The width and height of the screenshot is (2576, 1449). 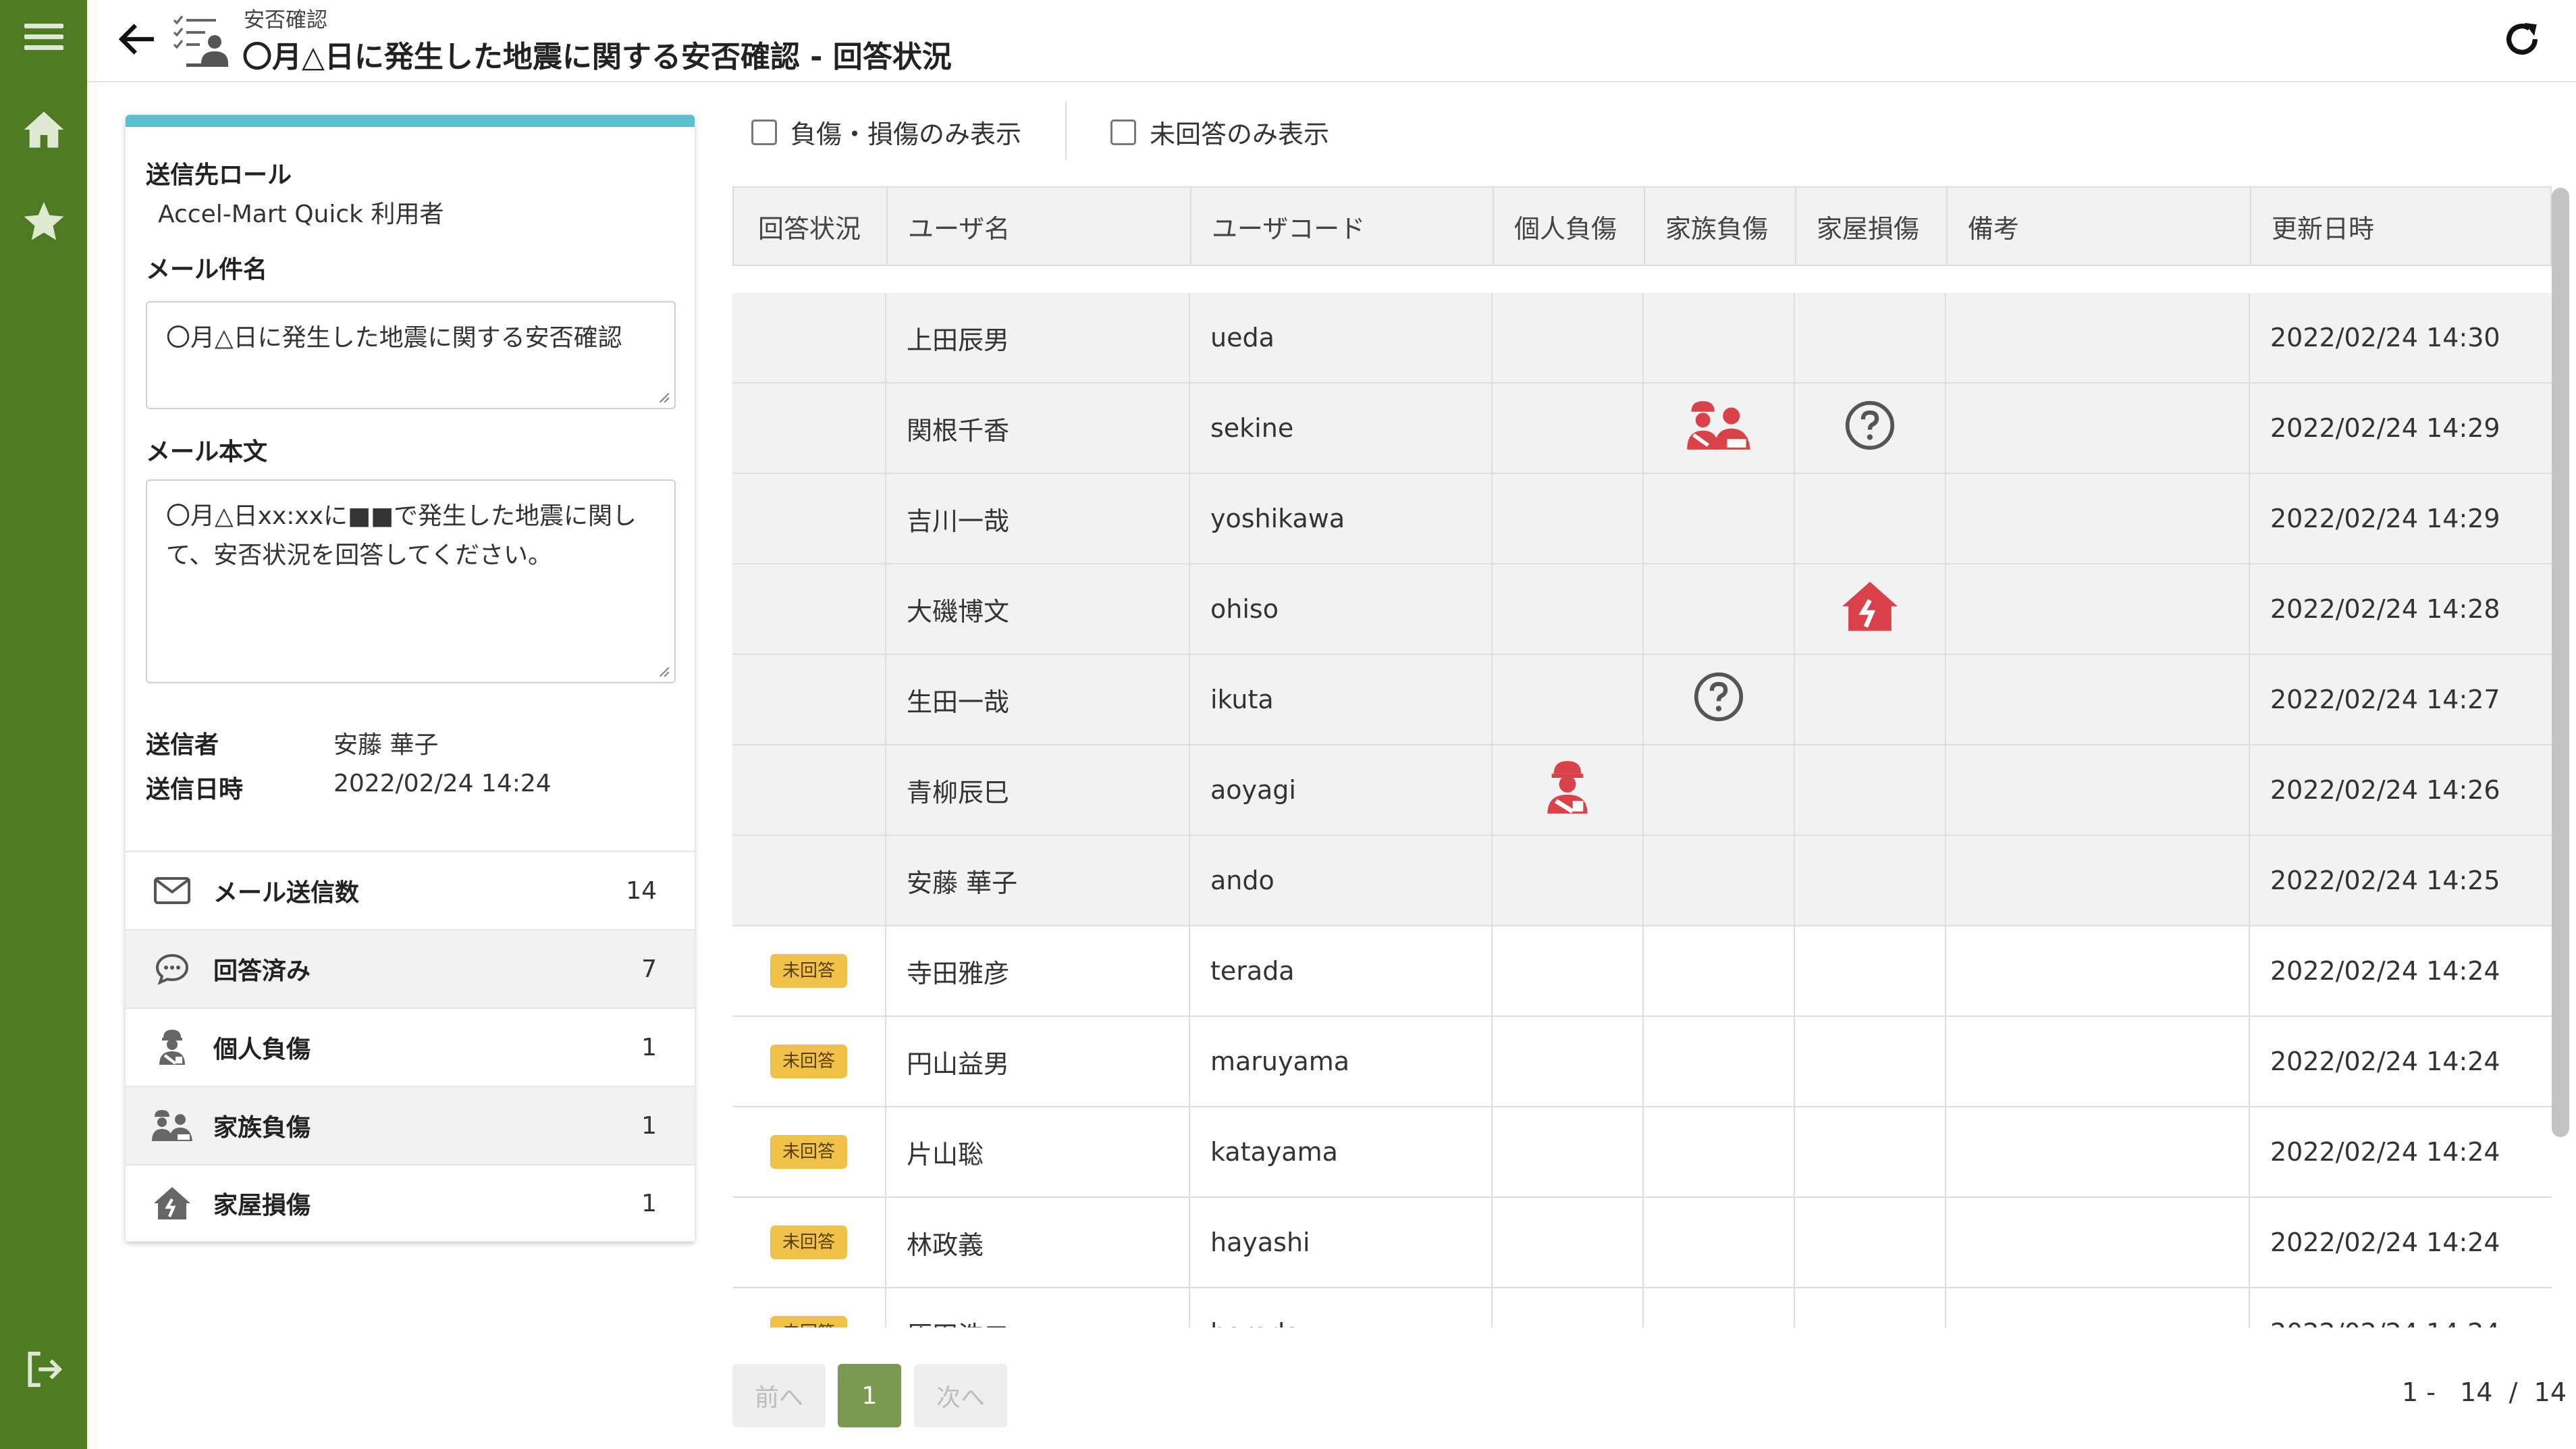 What do you see at coordinates (959, 792) in the screenshot?
I see `cell-username-text: 青柳辰巳` at bounding box center [959, 792].